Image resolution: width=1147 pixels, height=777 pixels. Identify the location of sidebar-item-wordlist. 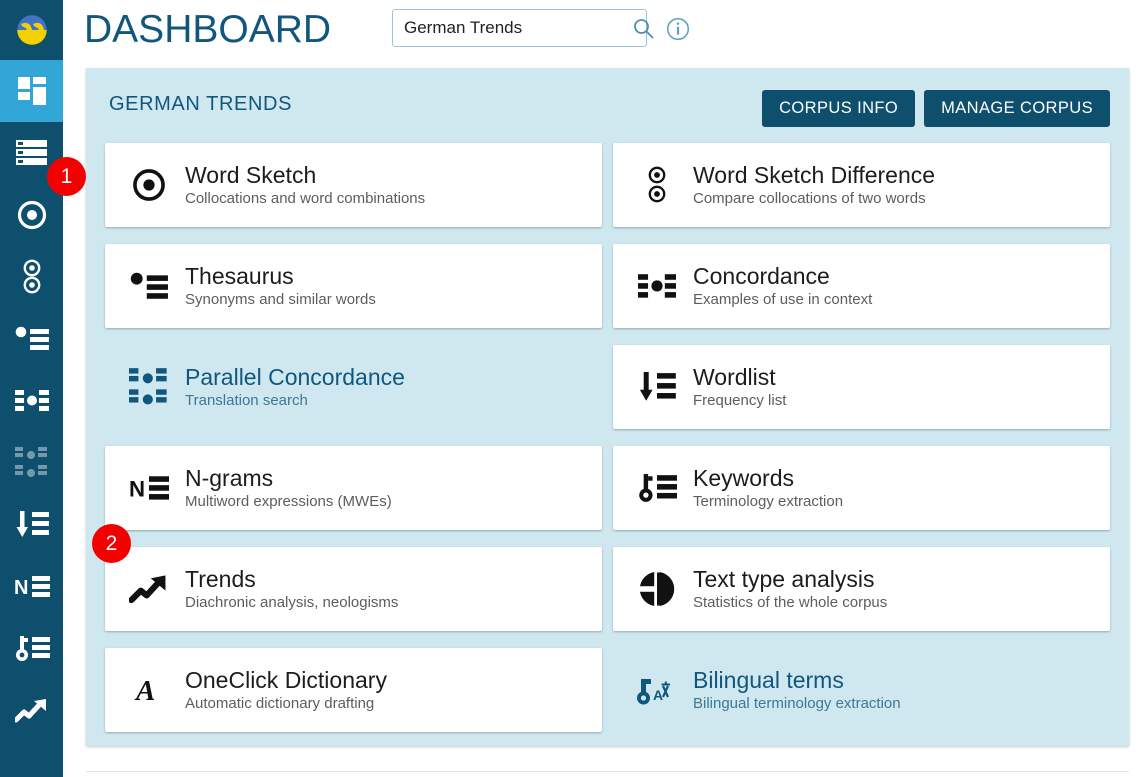
(31, 525).